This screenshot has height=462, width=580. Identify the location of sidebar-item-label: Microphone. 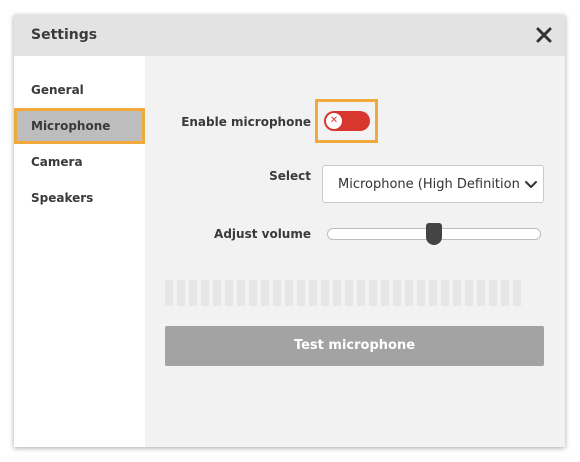
(71, 126).